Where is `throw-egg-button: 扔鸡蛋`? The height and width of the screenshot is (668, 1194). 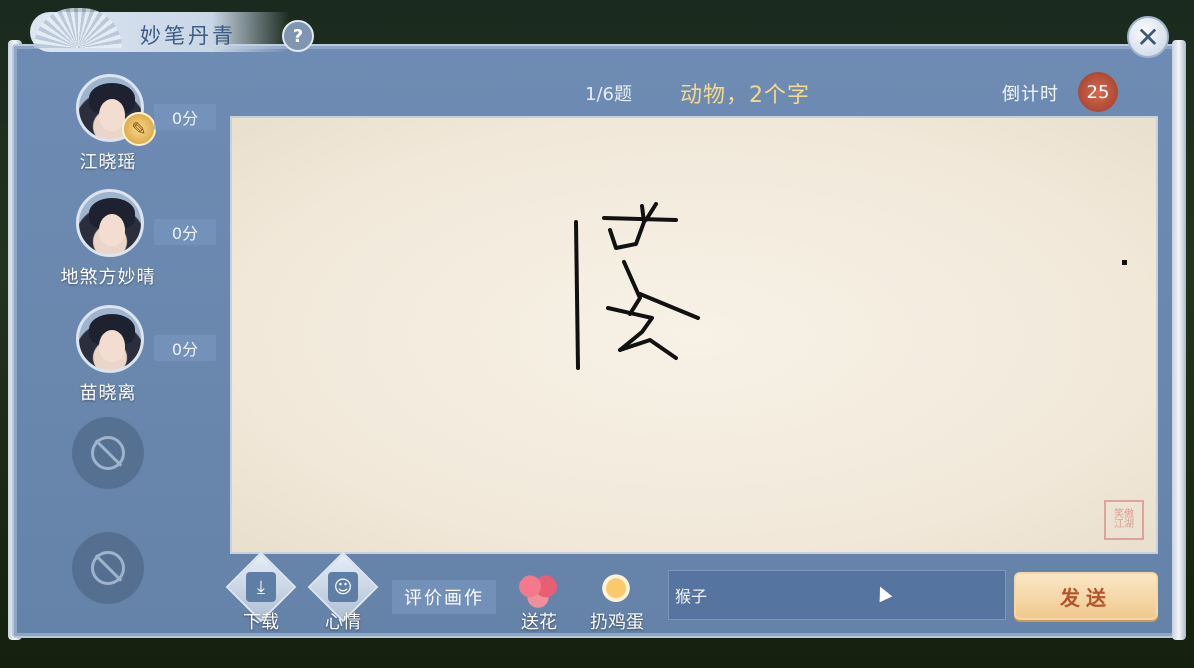 throw-egg-button: 扔鸡蛋 is located at coordinates (617, 607).